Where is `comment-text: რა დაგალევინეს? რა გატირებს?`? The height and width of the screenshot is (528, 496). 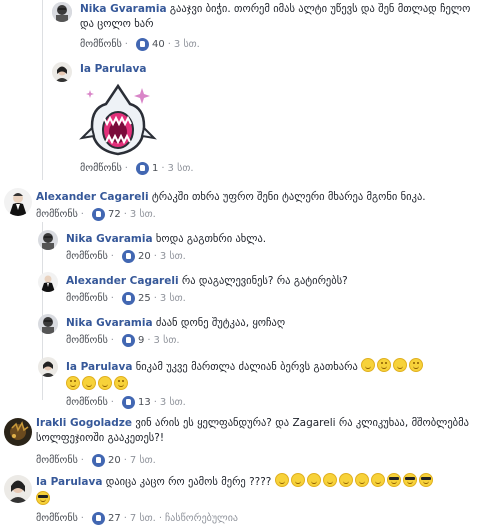
comment-text: რა დაგალევინეს? რა გატირებს? is located at coordinates (264, 281).